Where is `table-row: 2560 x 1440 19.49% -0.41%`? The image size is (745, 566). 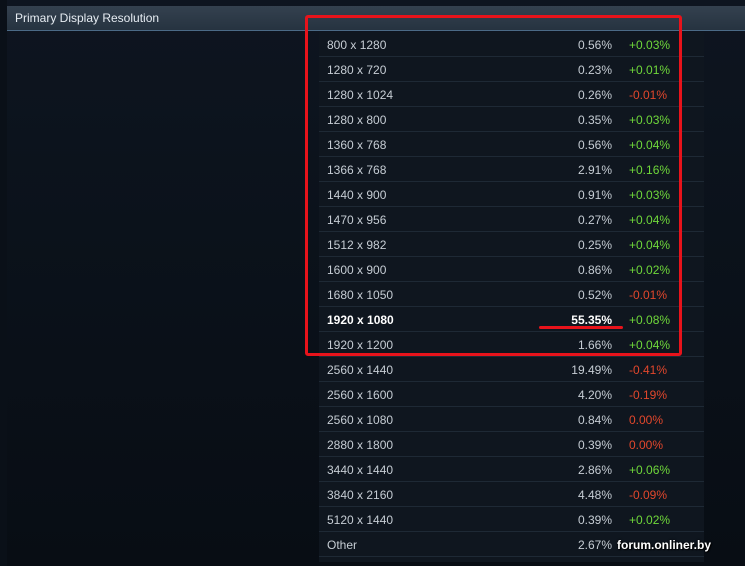 table-row: 2560 x 1440 19.49% -0.41% is located at coordinates (511, 369).